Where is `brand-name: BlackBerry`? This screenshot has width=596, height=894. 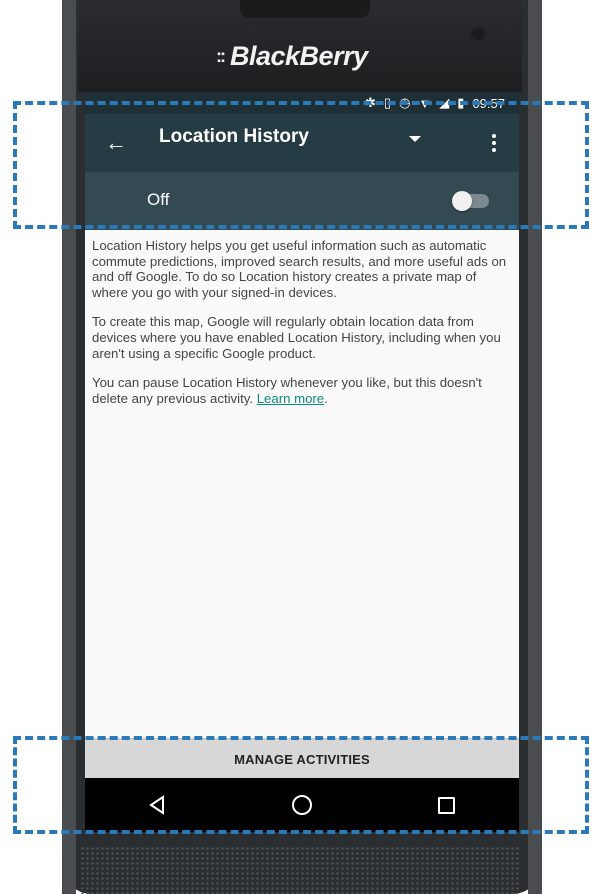 brand-name: BlackBerry is located at coordinates (299, 55).